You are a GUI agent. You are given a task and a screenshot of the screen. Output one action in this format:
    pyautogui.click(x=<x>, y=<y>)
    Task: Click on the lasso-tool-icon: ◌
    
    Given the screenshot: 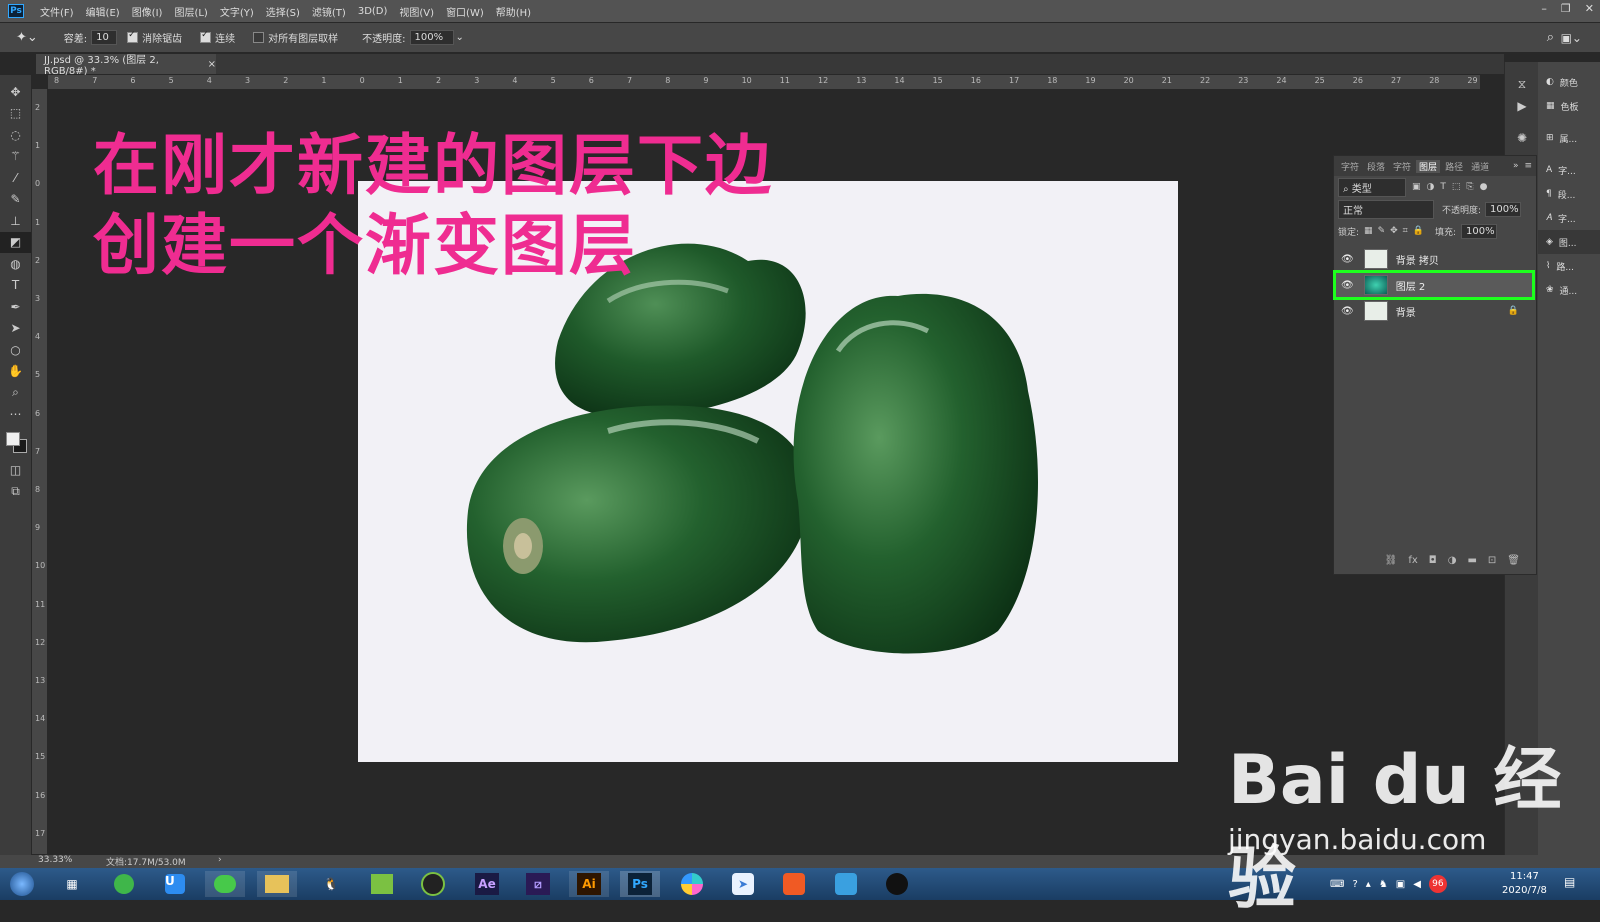 What is the action you would take?
    pyautogui.click(x=15, y=135)
    